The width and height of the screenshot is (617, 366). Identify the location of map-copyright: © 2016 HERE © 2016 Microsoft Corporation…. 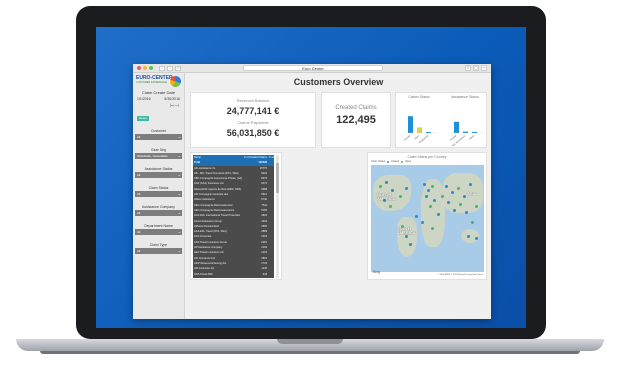
(460, 275).